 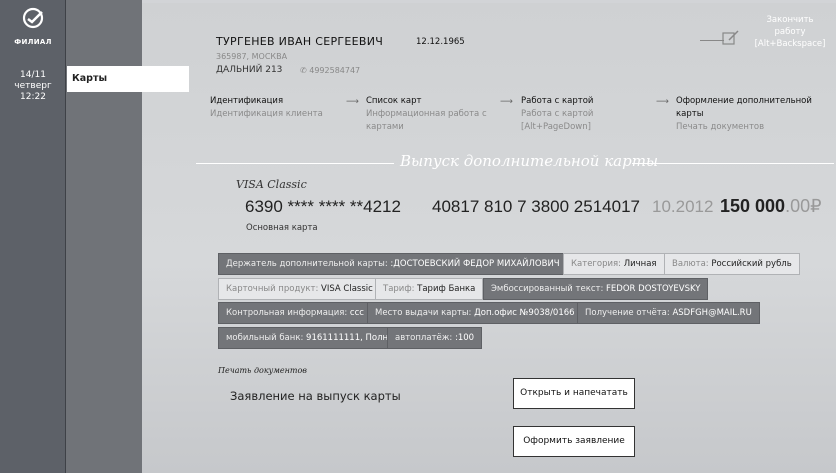 I want to click on chip-label: Тариф:, so click(x=399, y=289).